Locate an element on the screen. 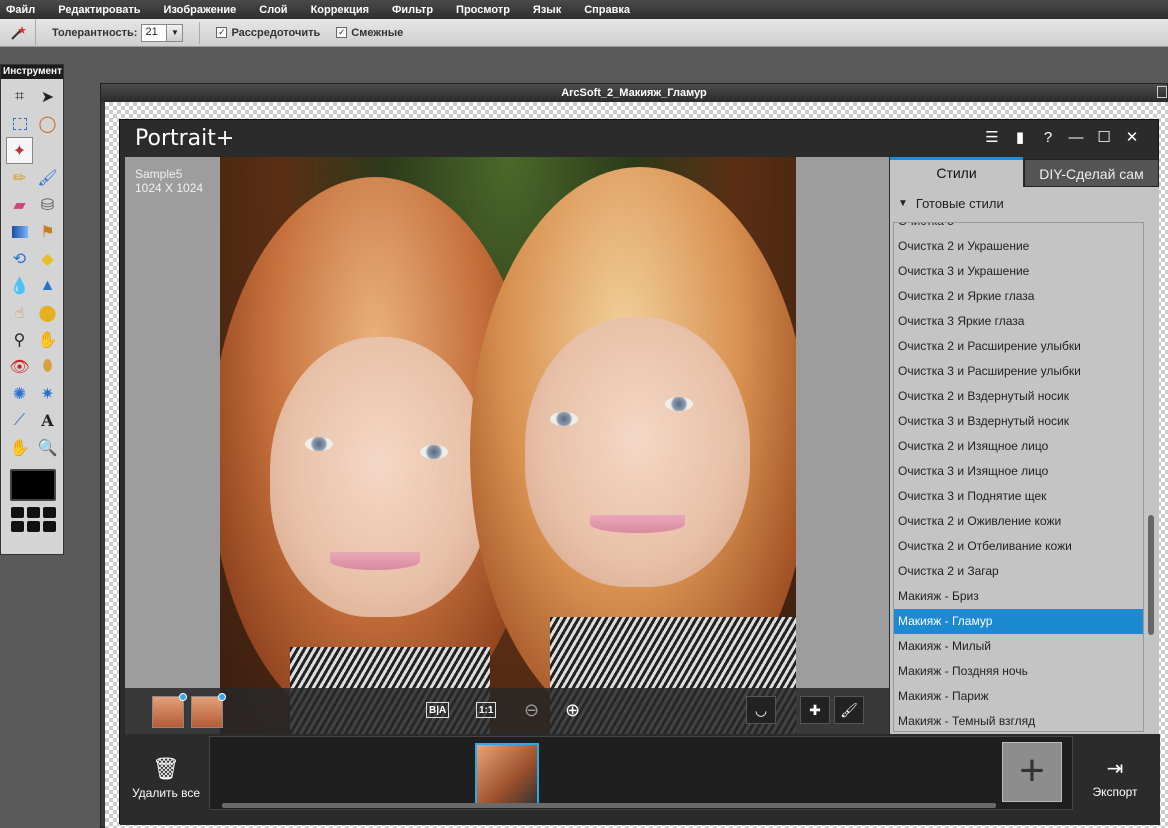 The width and height of the screenshot is (1168, 828). close-icon: ✕ is located at coordinates (1132, 137).